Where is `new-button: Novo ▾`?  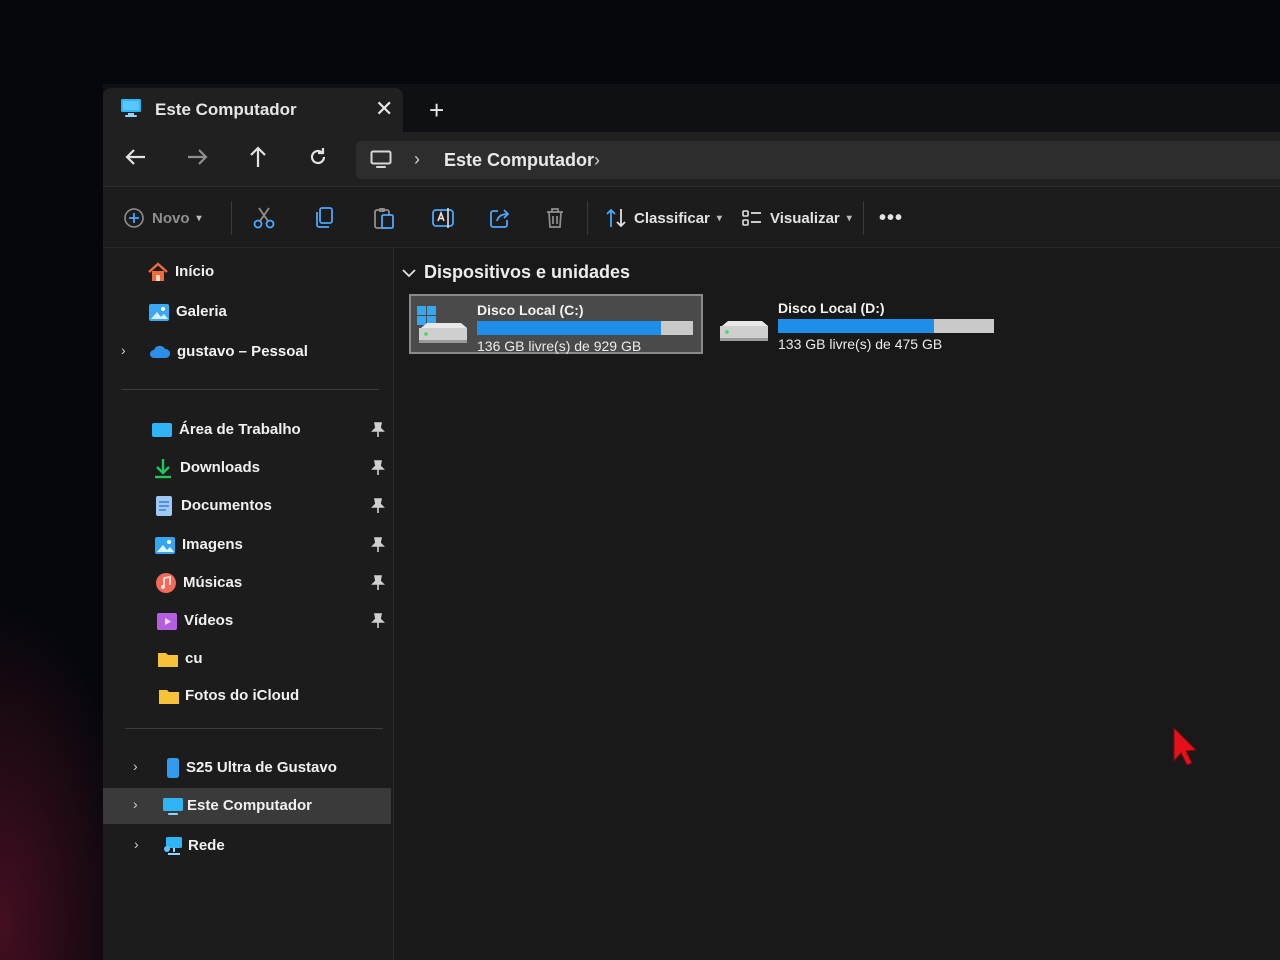
new-button: Novo ▾ is located at coordinates (162, 218).